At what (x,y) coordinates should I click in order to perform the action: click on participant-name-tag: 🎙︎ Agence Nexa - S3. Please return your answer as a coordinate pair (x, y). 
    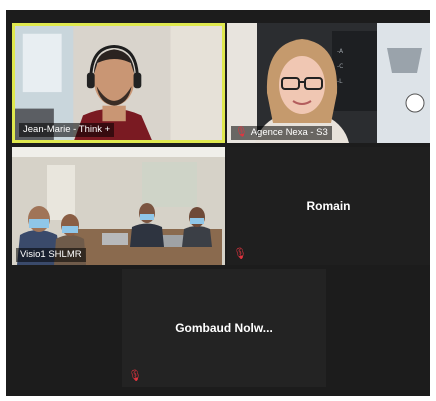
    Looking at the image, I should click on (281, 133).